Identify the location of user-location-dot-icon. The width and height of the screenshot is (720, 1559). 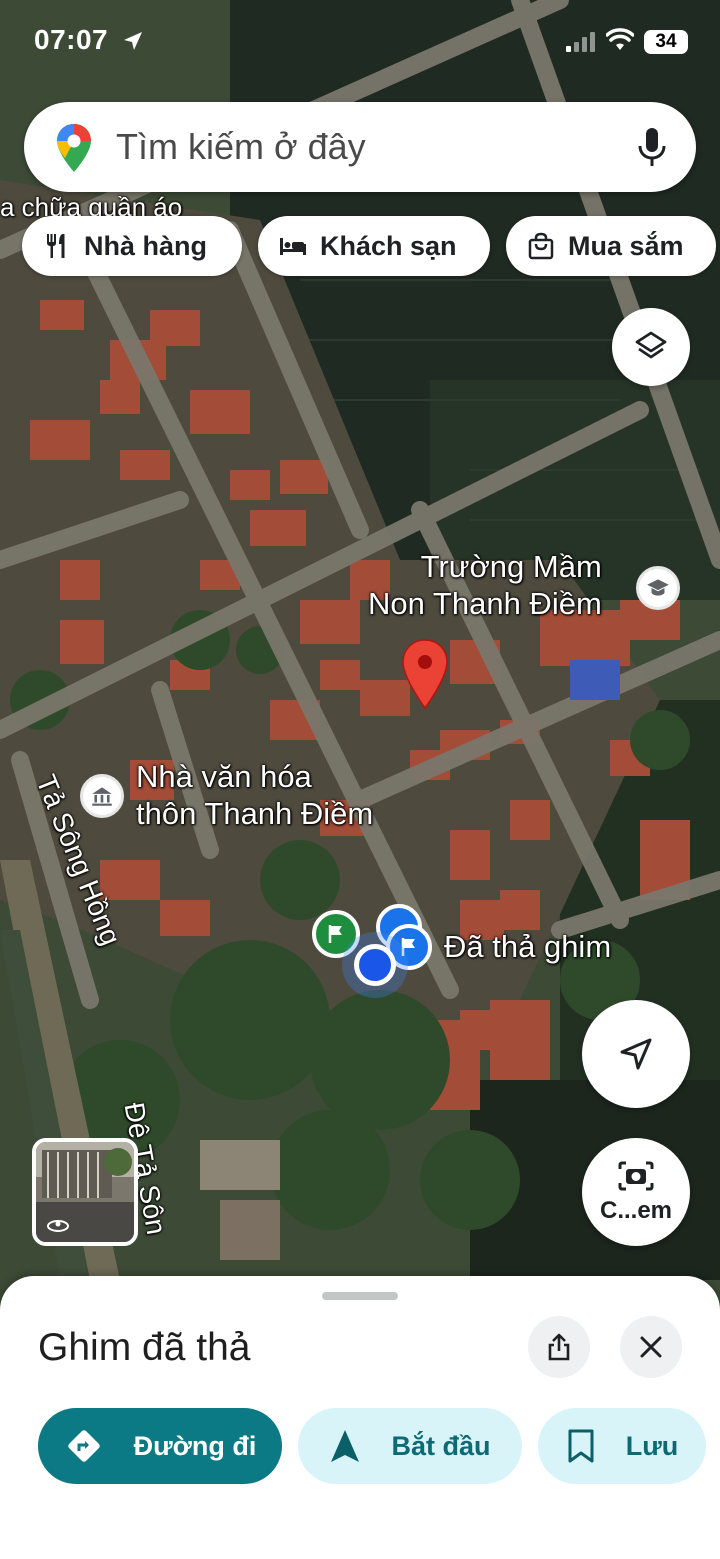
(375, 965).